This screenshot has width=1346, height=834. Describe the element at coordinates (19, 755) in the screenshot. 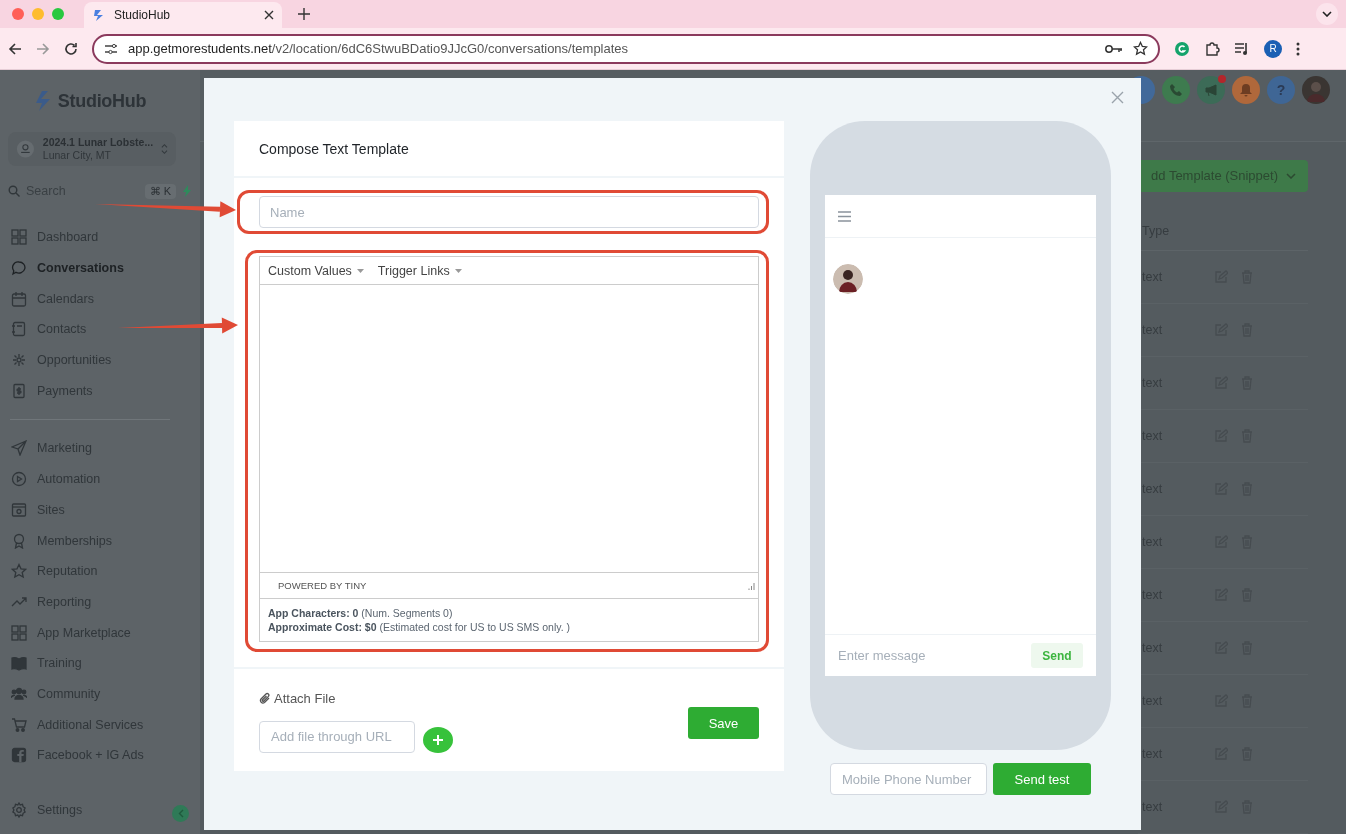

I see `f-square-icon` at that location.